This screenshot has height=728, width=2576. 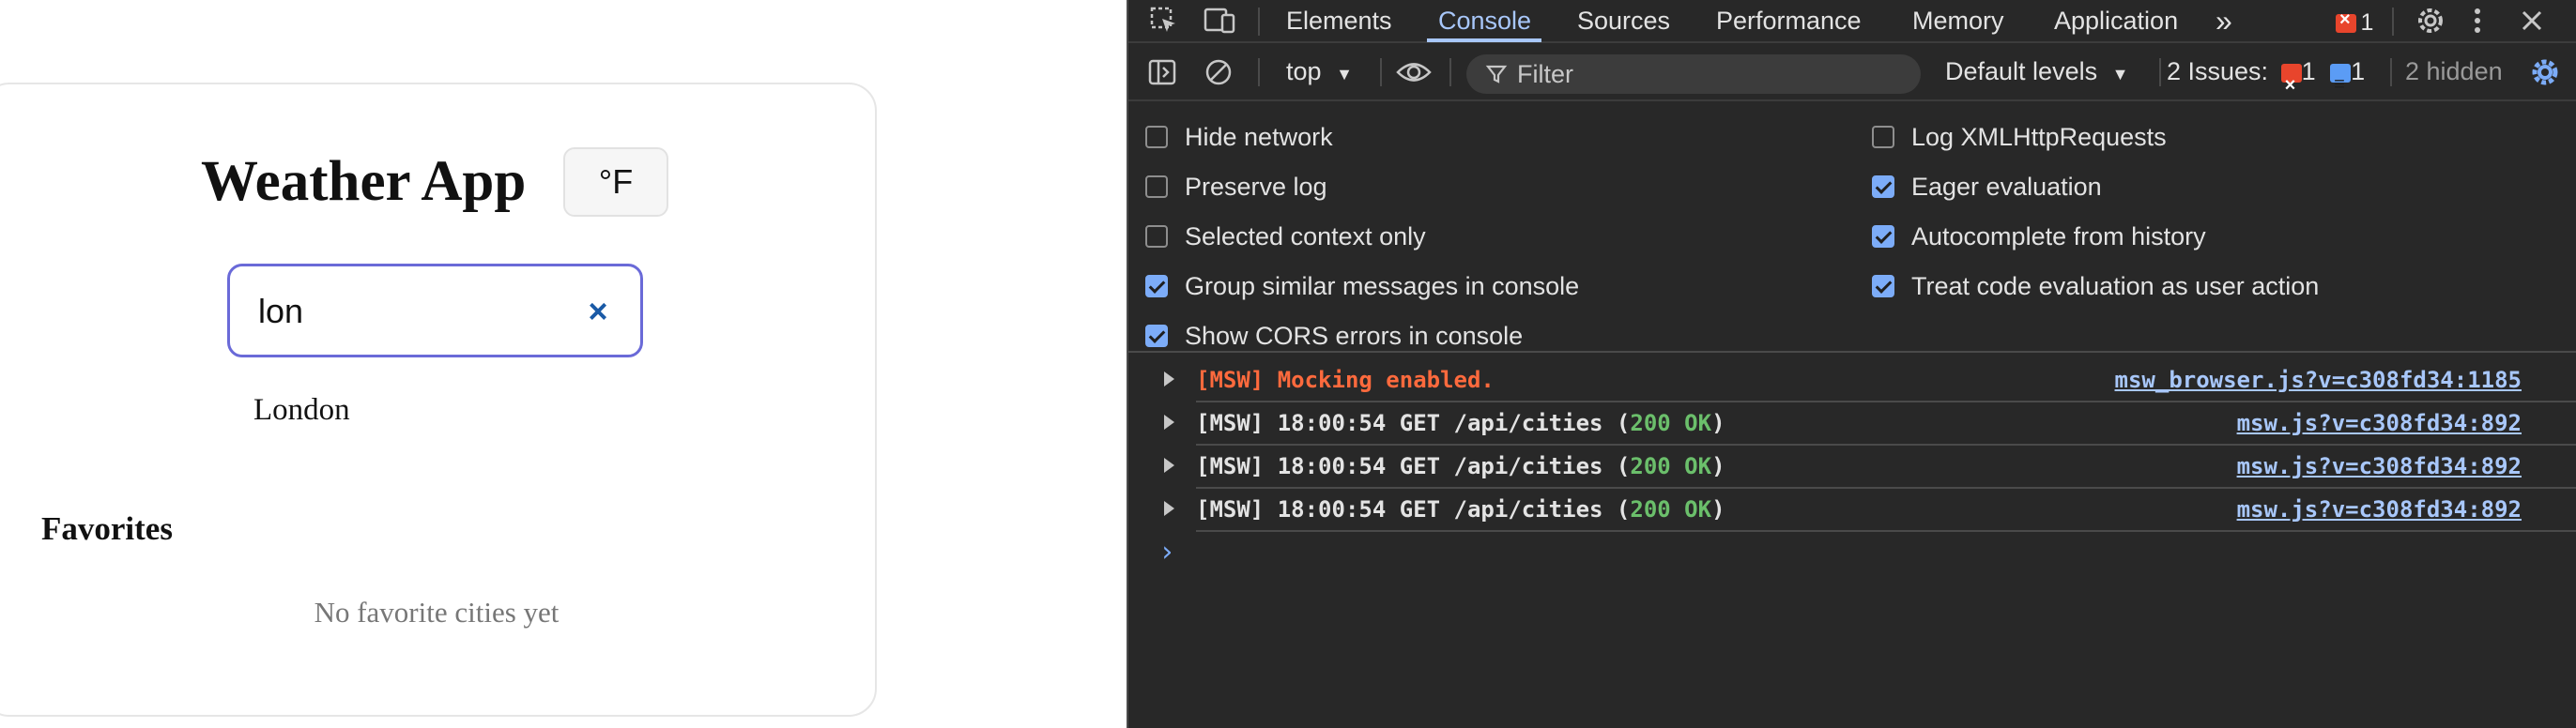 I want to click on setting-show-cors-errors-in-console: Show CORS errors in console, so click(x=1334, y=336).